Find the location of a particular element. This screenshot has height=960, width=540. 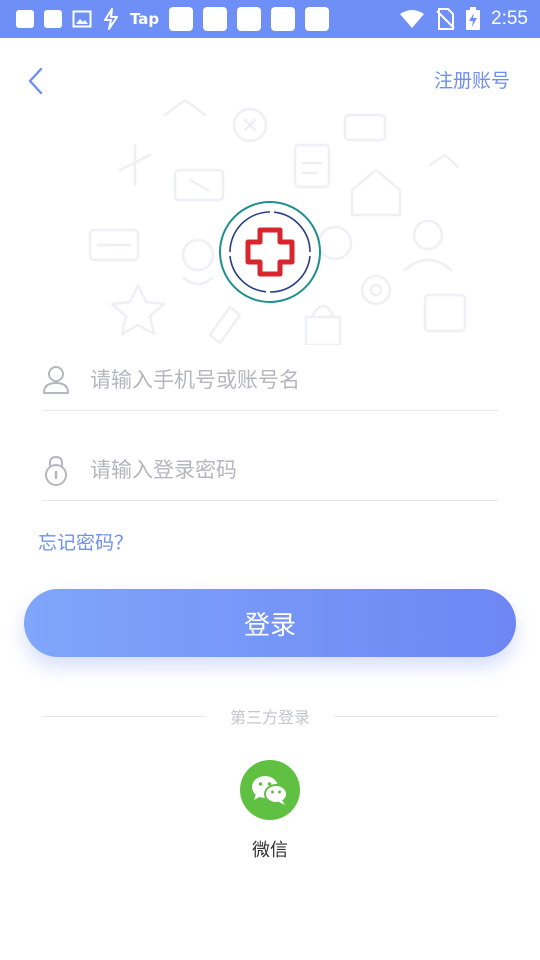

password-input is located at coordinates (290, 470).